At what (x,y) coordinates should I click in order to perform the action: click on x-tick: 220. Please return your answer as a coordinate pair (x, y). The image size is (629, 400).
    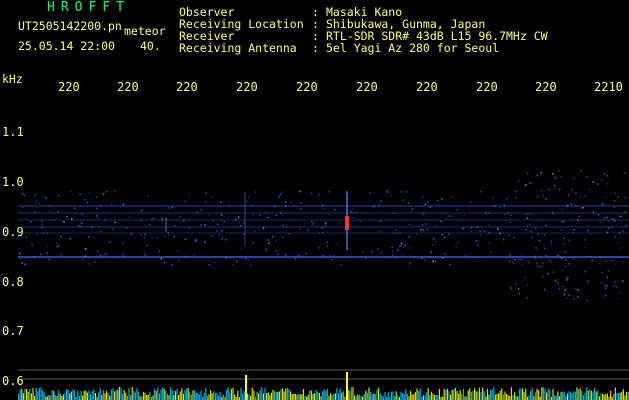
    Looking at the image, I should click on (128, 87).